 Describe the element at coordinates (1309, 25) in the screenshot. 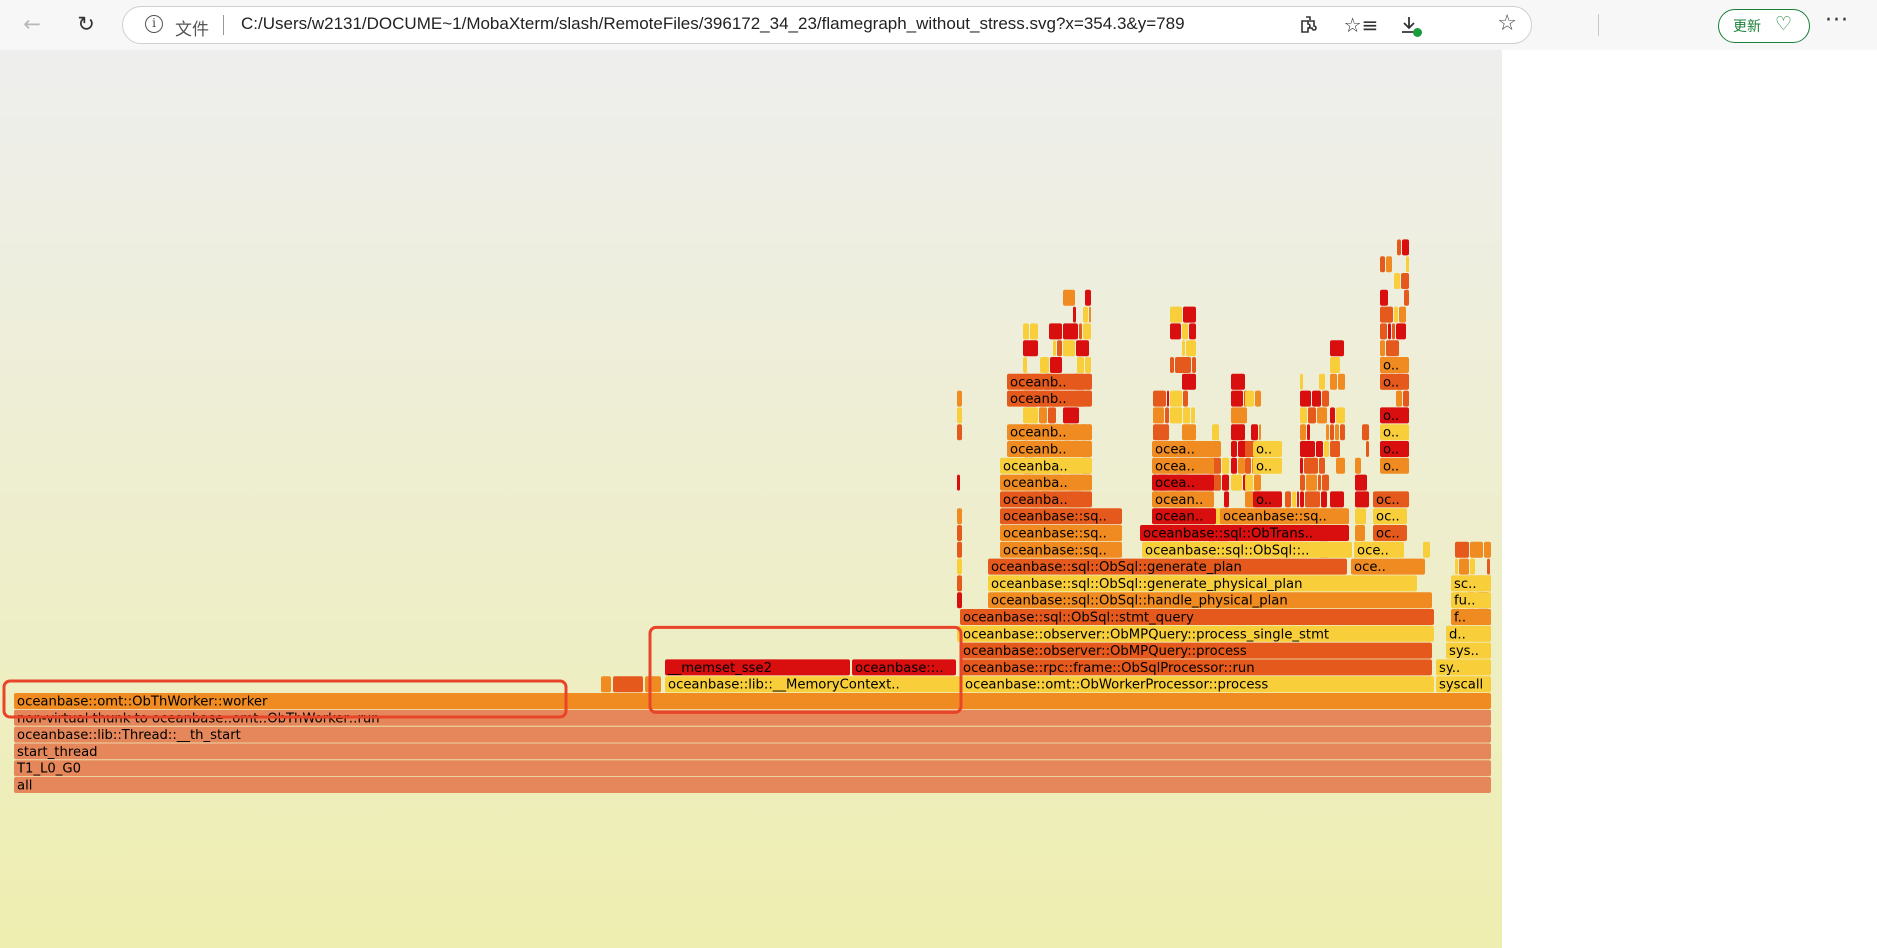

I see `extensions-icon` at that location.